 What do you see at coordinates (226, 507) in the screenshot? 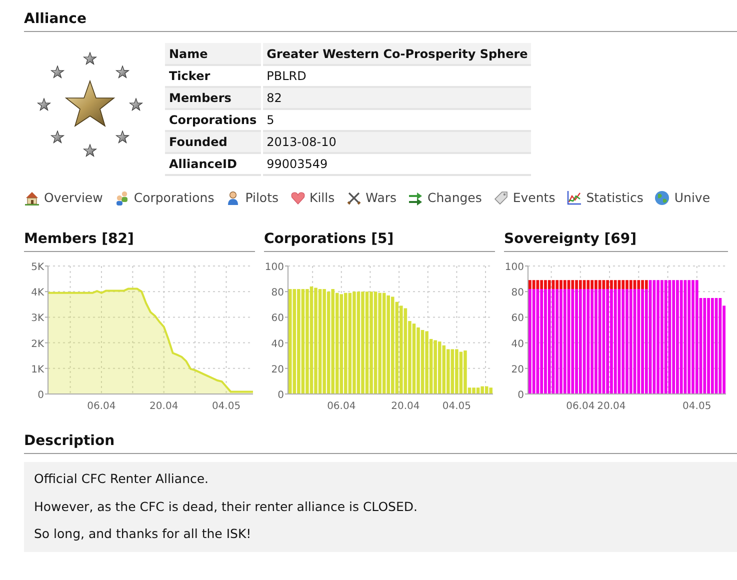
I see `paragraph: However, as the CFC is dead, their renter alliance is CLOSED.` at bounding box center [226, 507].